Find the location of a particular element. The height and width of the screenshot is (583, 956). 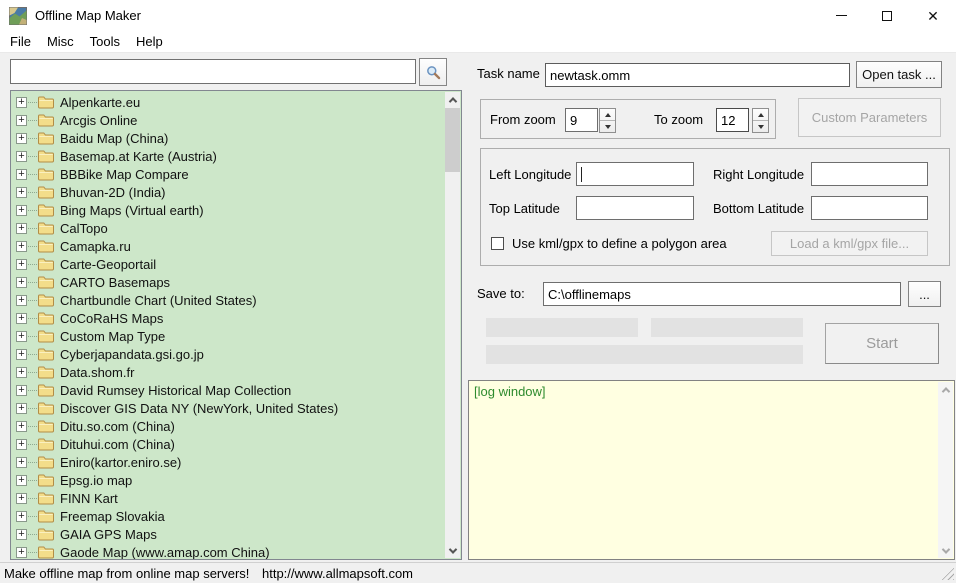

maximize-button is located at coordinates (887, 15).